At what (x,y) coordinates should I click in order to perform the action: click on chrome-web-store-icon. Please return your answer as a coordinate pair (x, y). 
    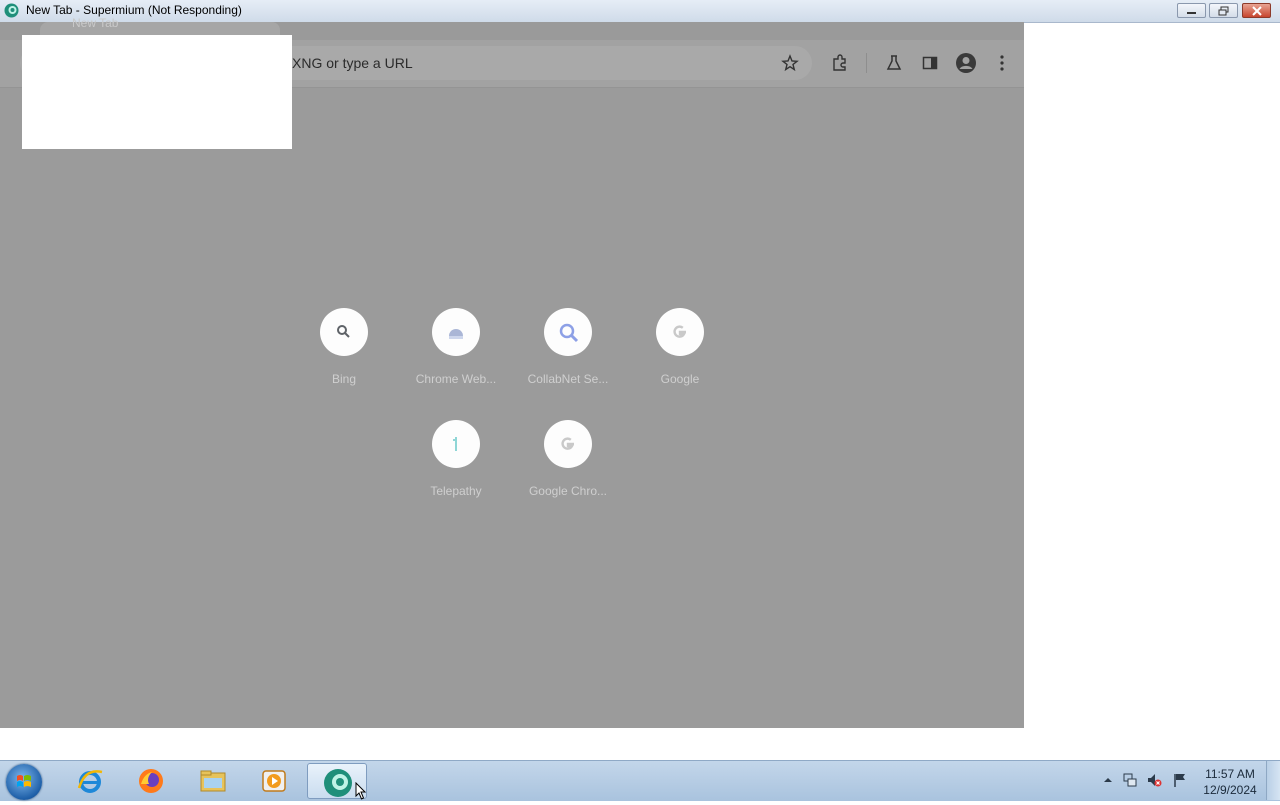
    Looking at the image, I should click on (456, 334).